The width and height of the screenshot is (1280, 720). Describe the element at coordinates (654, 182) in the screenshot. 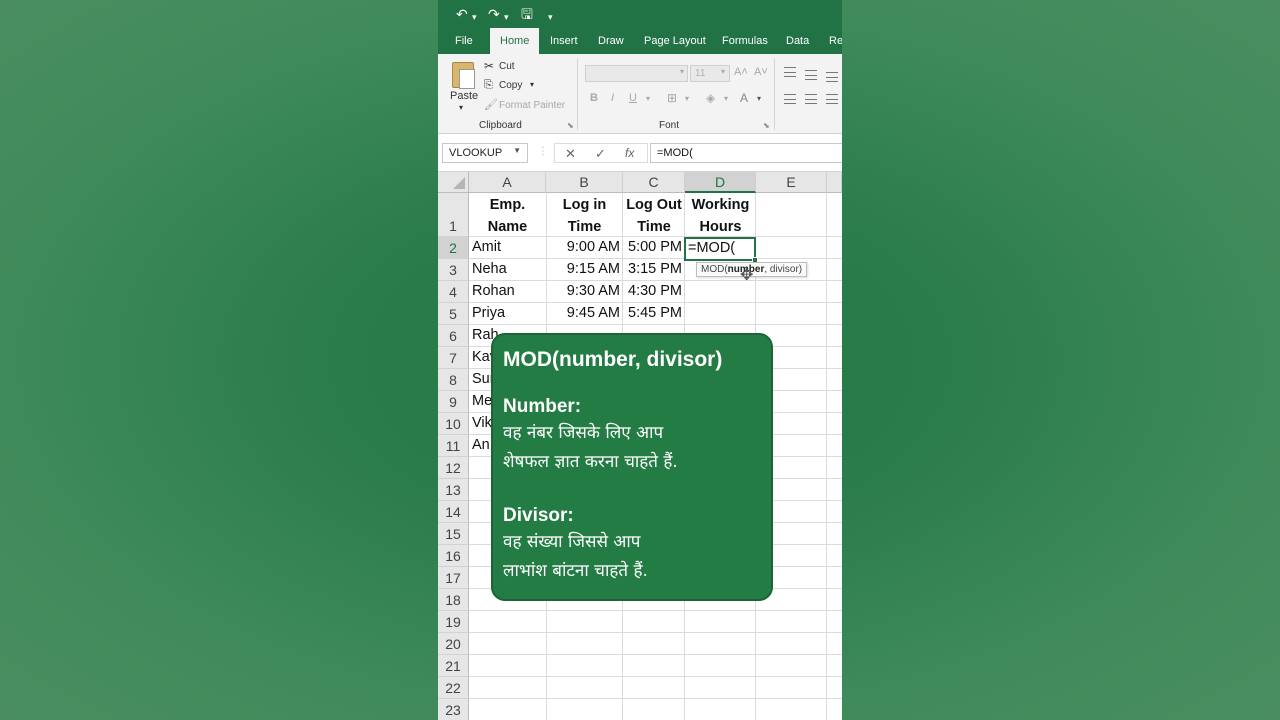

I see `column-header-c: C` at that location.